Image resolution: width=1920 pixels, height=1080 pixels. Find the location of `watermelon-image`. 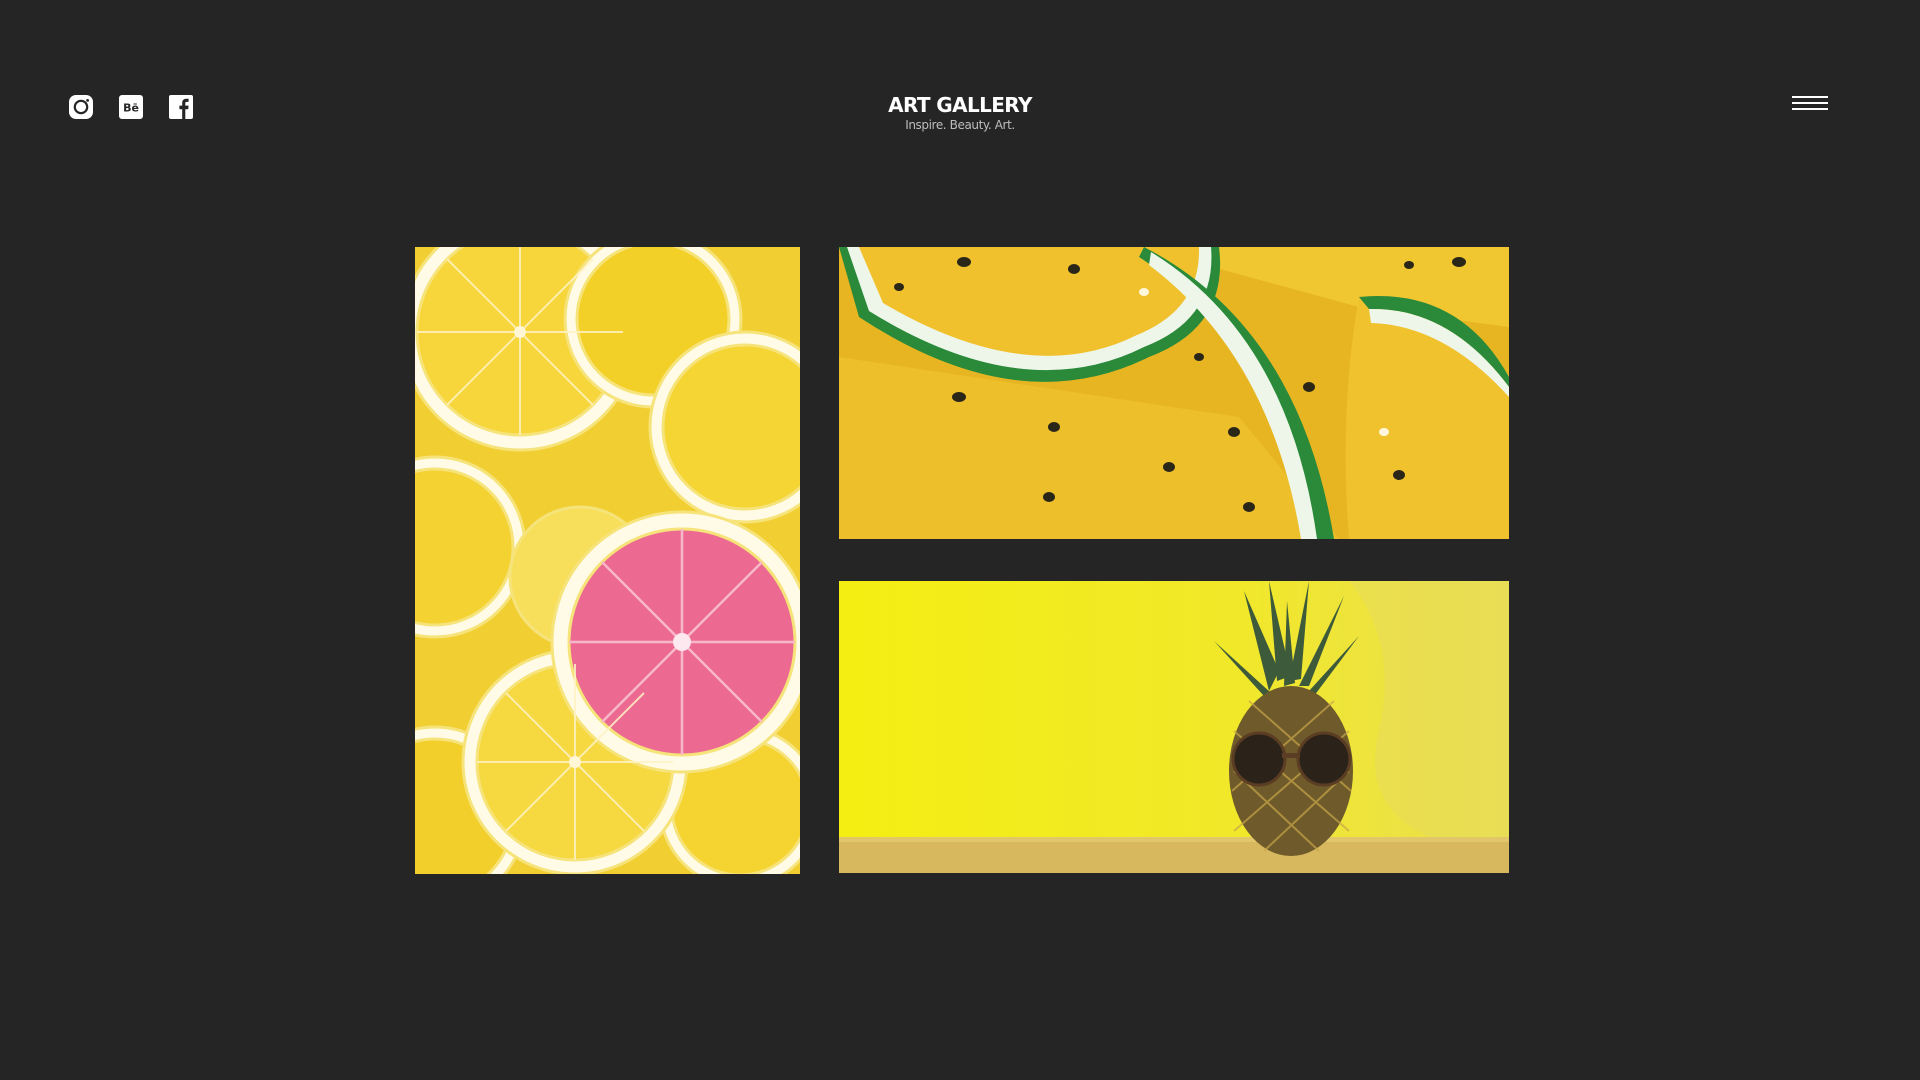

watermelon-image is located at coordinates (1174, 393).